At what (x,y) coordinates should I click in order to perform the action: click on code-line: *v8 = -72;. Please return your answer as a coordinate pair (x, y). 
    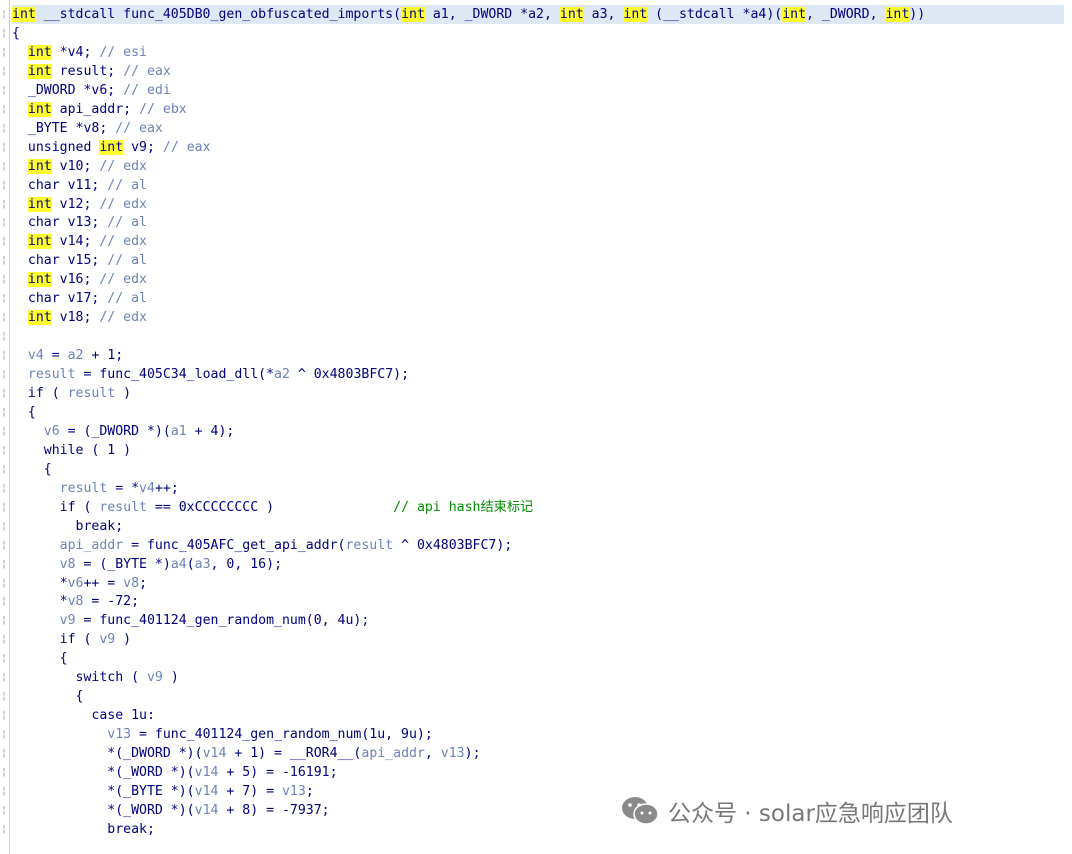
    Looking at the image, I should click on (75, 601).